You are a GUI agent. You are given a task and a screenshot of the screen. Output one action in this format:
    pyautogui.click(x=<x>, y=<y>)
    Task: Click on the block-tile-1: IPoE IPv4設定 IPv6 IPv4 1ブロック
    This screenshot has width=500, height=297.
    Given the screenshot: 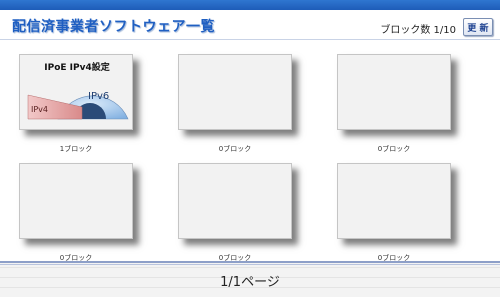 What is the action you would take?
    pyautogui.click(x=84, y=104)
    